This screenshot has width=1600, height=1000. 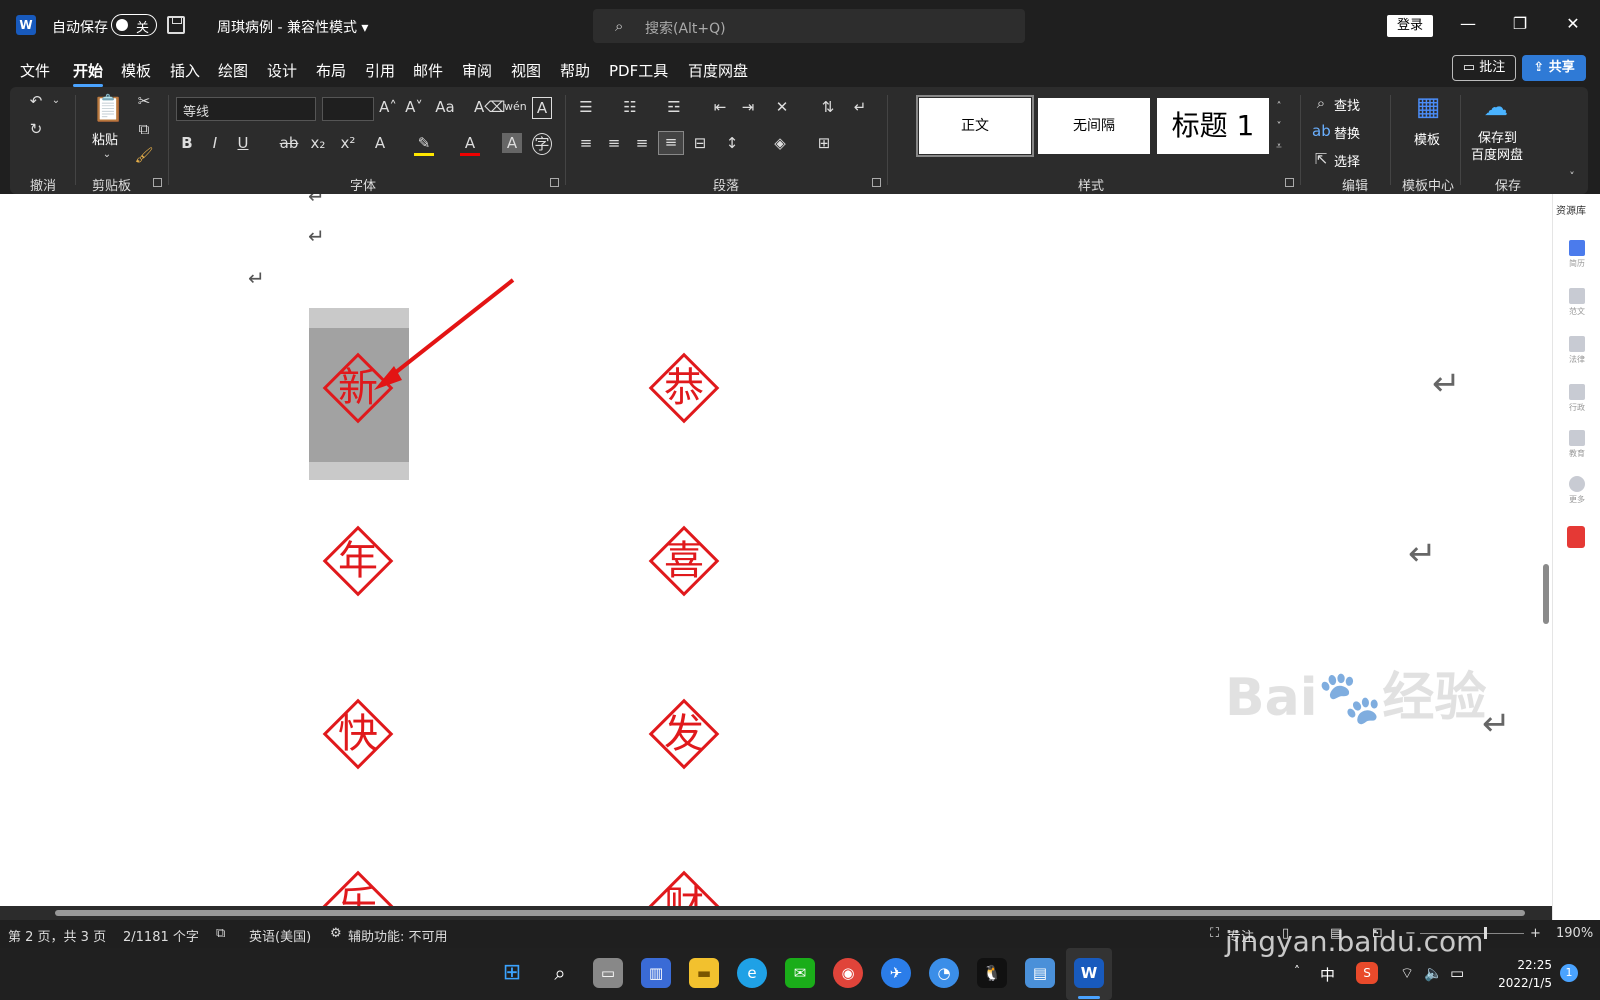 What do you see at coordinates (289, 143) in the screenshot?
I see `strikethrough-icon: ab` at bounding box center [289, 143].